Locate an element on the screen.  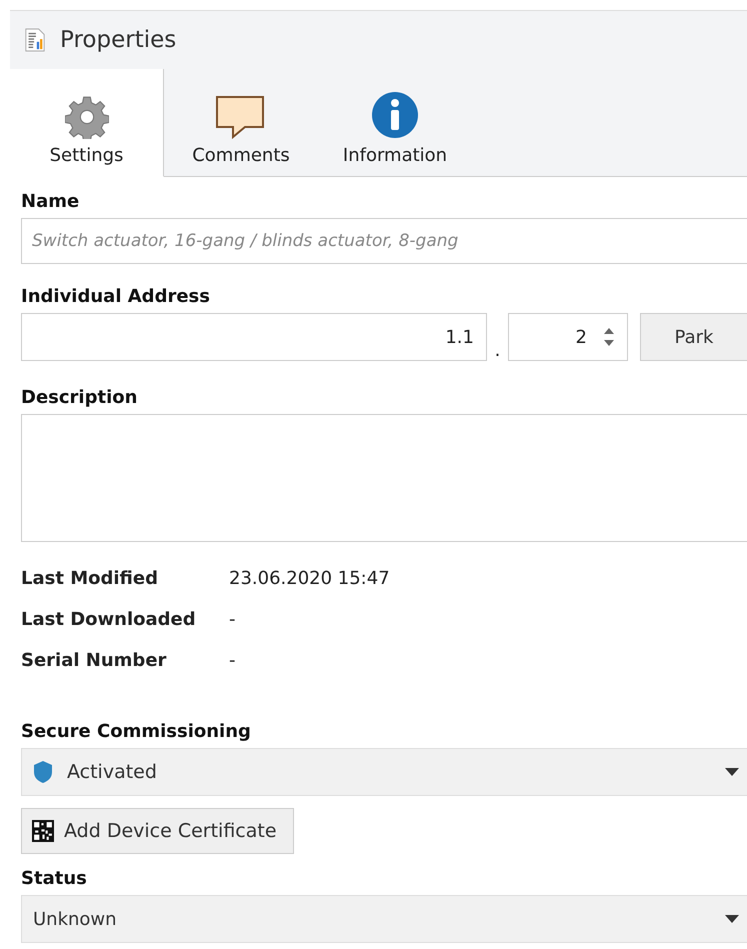
tab: Information is located at coordinates (395, 123).